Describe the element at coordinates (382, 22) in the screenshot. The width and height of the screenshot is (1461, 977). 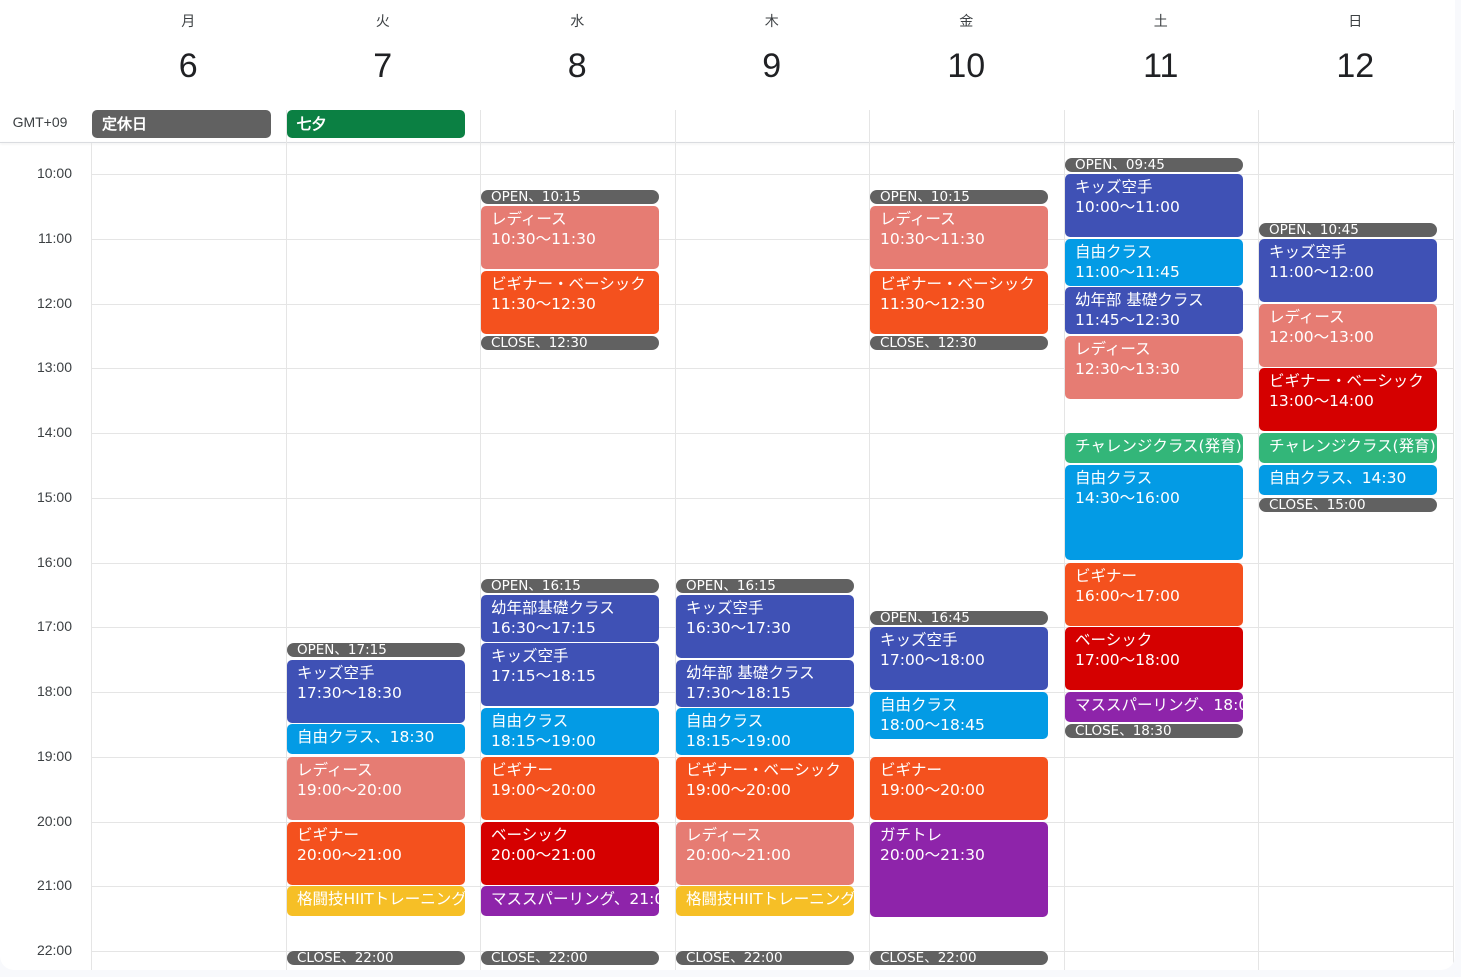
I see `day-name: 火` at that location.